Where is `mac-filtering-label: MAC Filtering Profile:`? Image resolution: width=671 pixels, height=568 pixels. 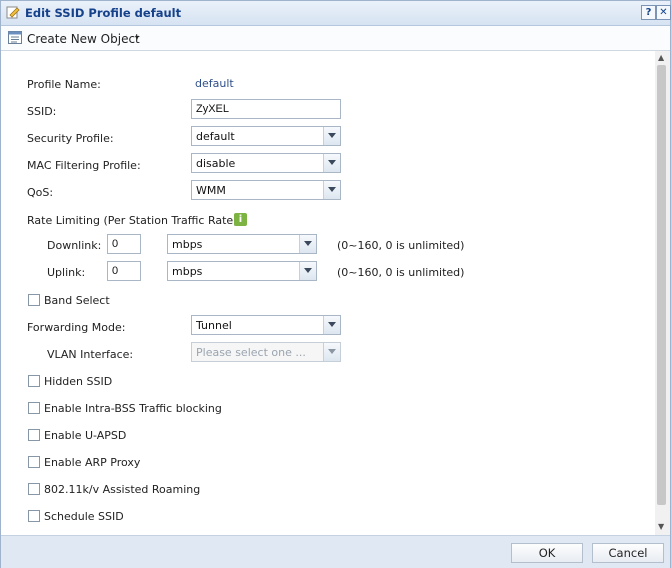 mac-filtering-label: MAC Filtering Profile: is located at coordinates (84, 165).